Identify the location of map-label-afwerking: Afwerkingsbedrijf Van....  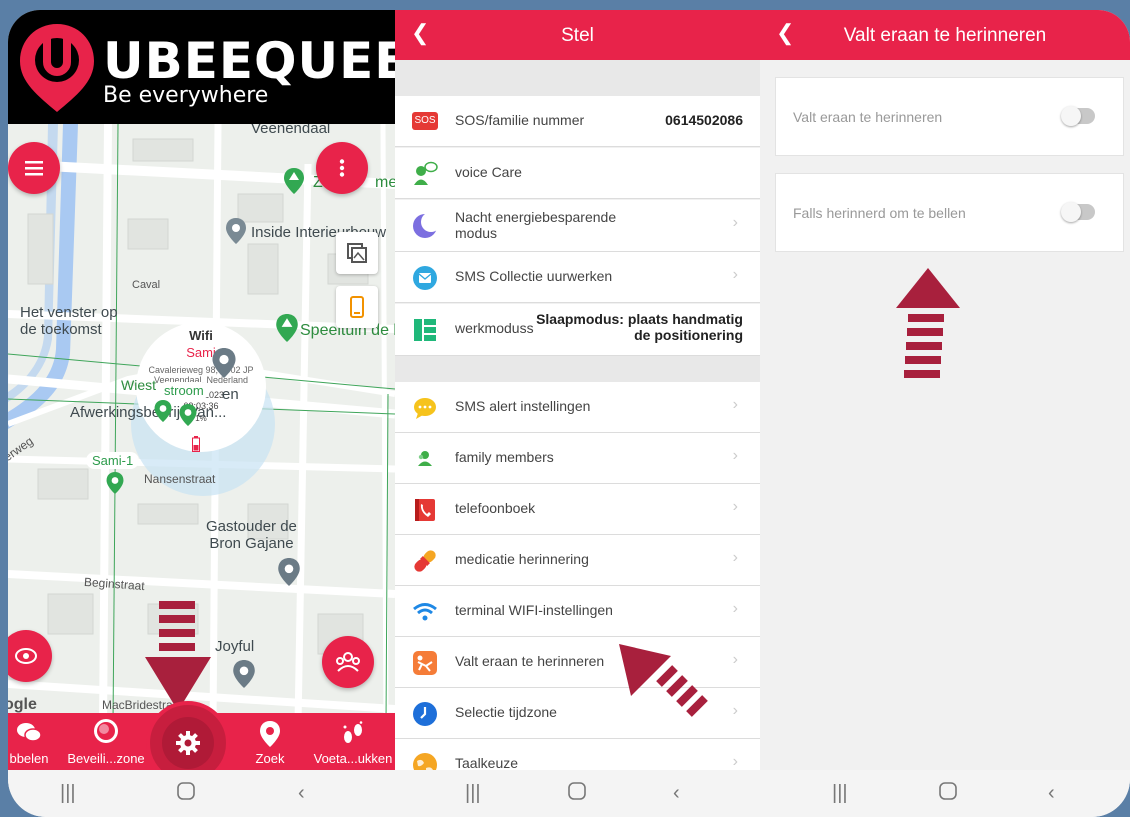
(148, 412).